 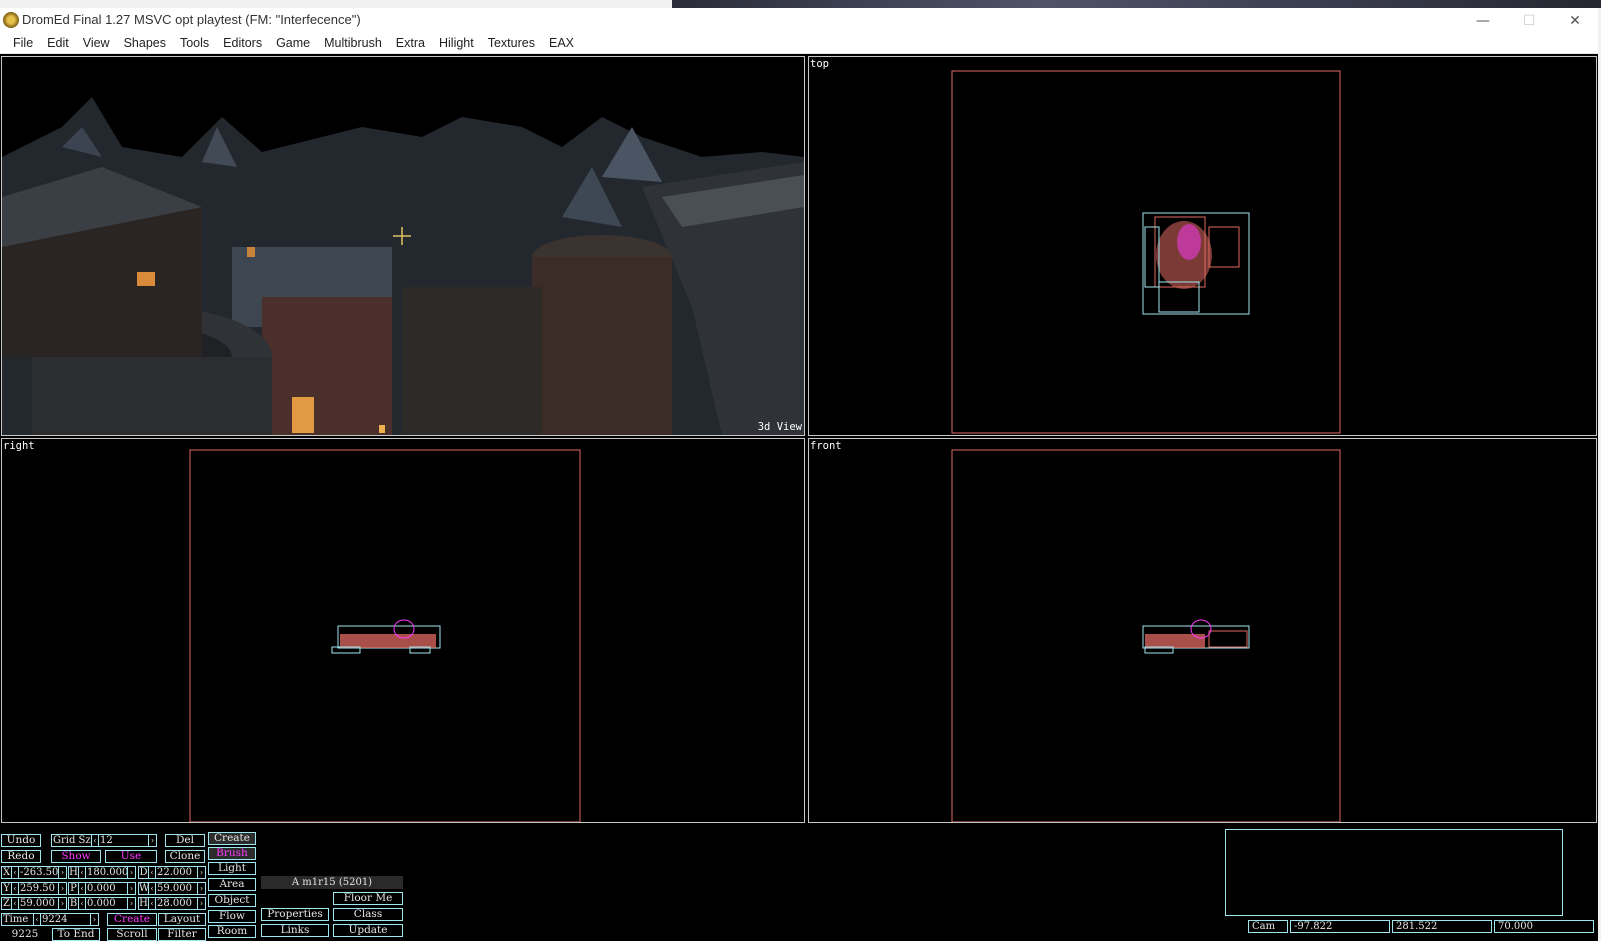 What do you see at coordinates (232, 900) in the screenshot?
I see `object-tab: Object` at bounding box center [232, 900].